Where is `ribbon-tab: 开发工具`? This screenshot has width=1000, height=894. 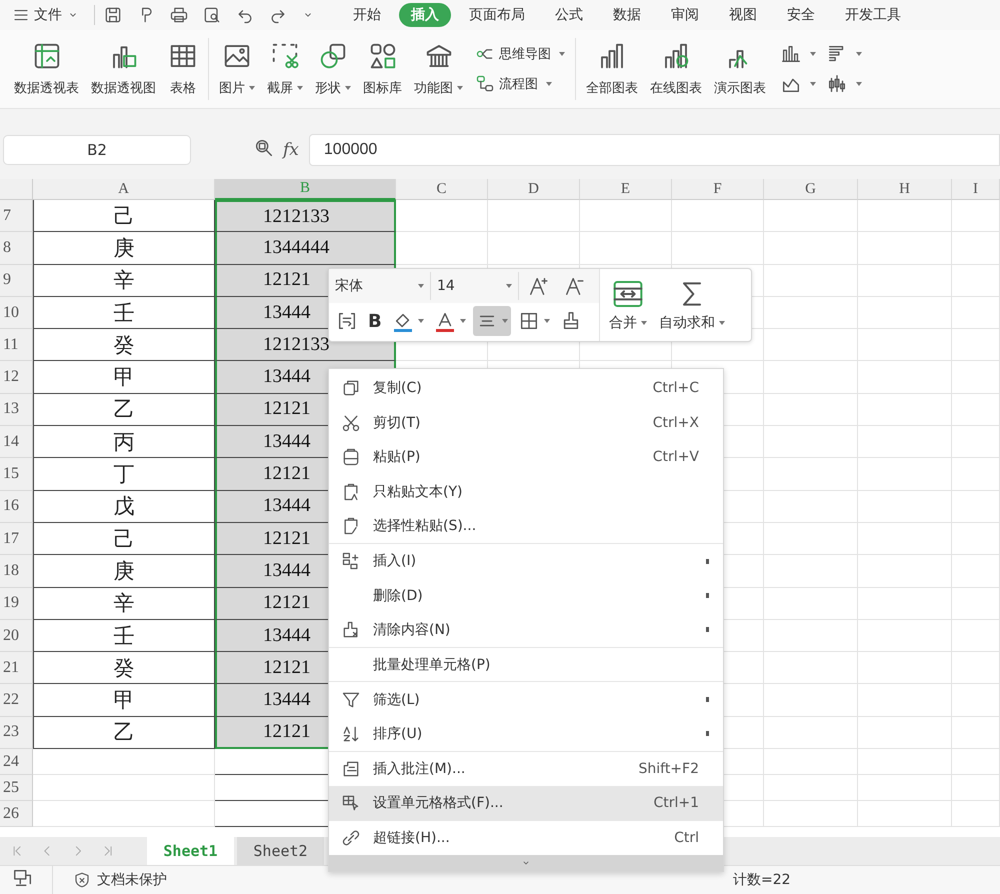 ribbon-tab: 开发工具 is located at coordinates (873, 15).